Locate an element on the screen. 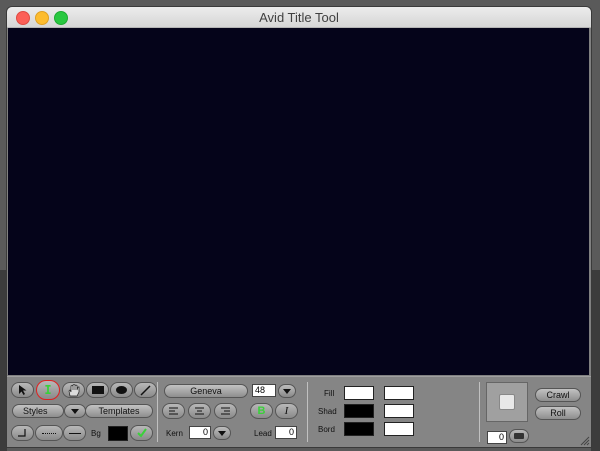 The height and width of the screenshot is (451, 600). color-preview-box is located at coordinates (507, 402).